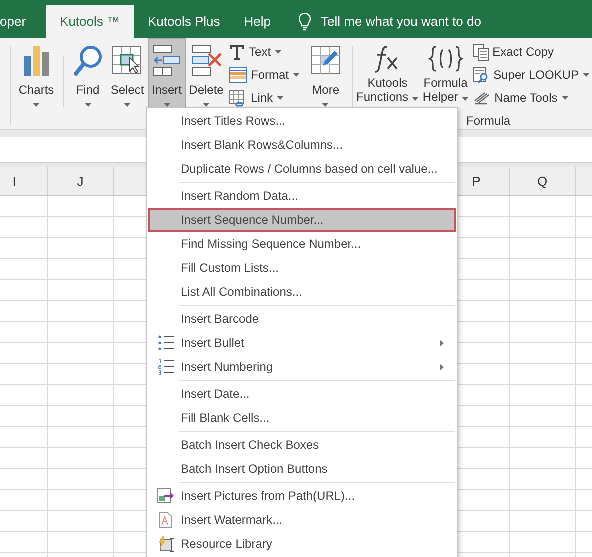 This screenshot has width=592, height=557. I want to click on lightning-book-icon, so click(165, 544).